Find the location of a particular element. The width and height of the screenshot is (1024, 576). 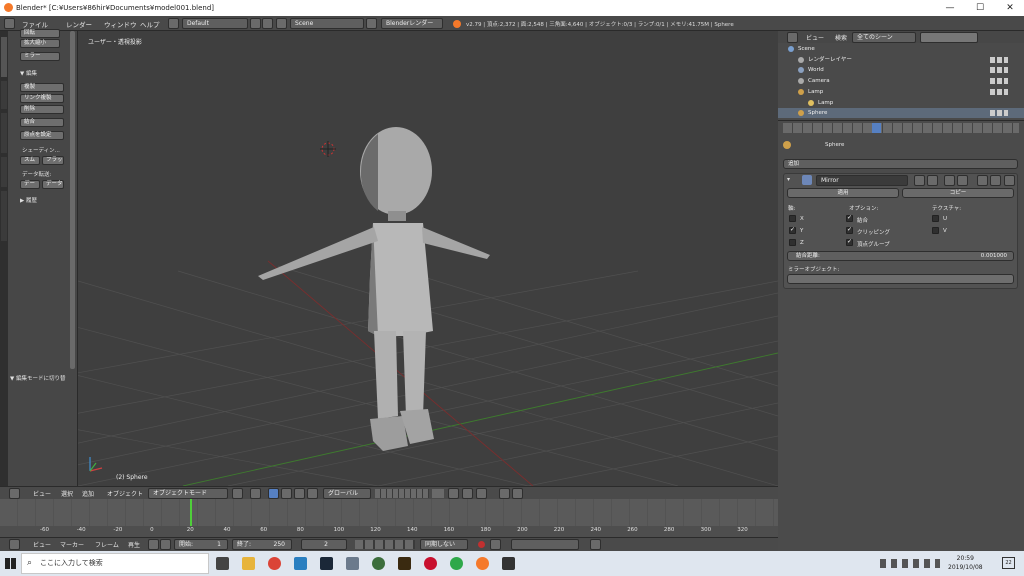

3d-cursor-icon is located at coordinates (328, 149).